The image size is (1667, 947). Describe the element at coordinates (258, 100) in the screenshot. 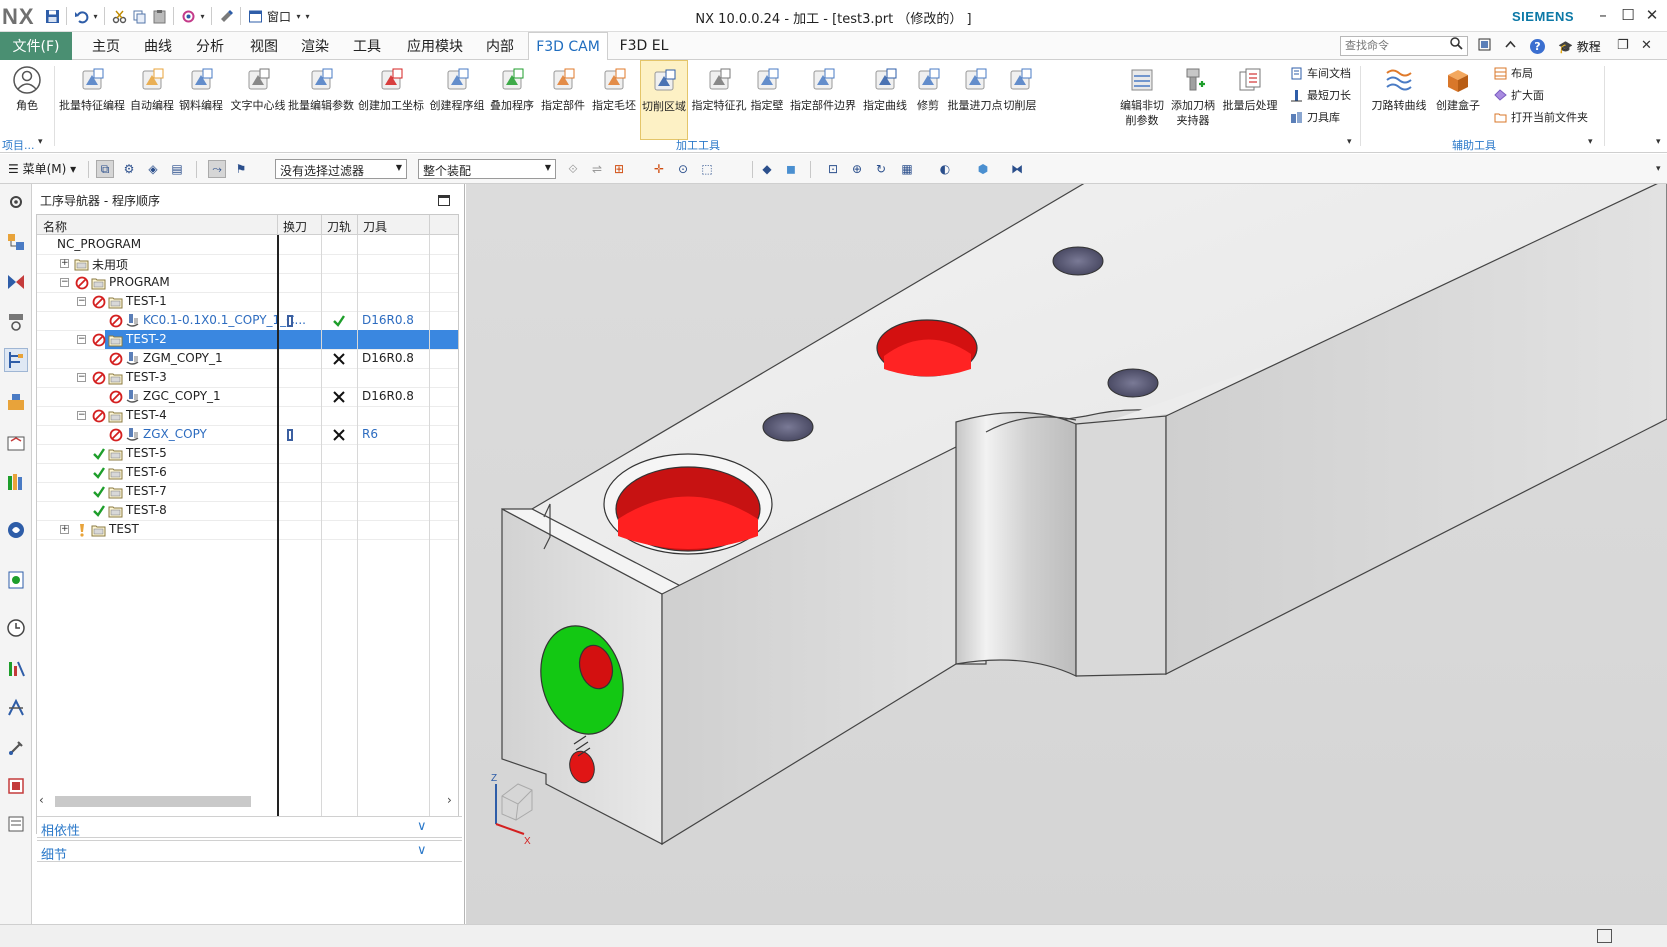

I see `text-centerline-button: 文字中心线` at that location.